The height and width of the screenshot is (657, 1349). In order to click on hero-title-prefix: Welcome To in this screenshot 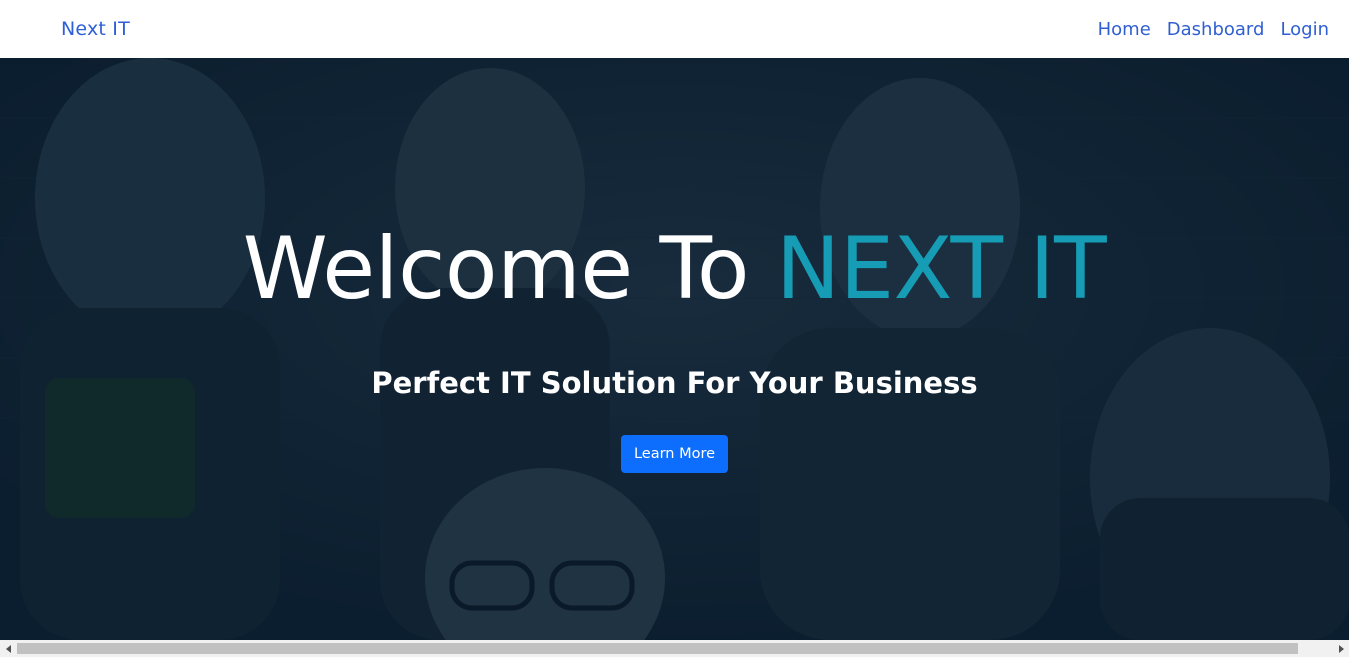, I will do `click(509, 269)`.